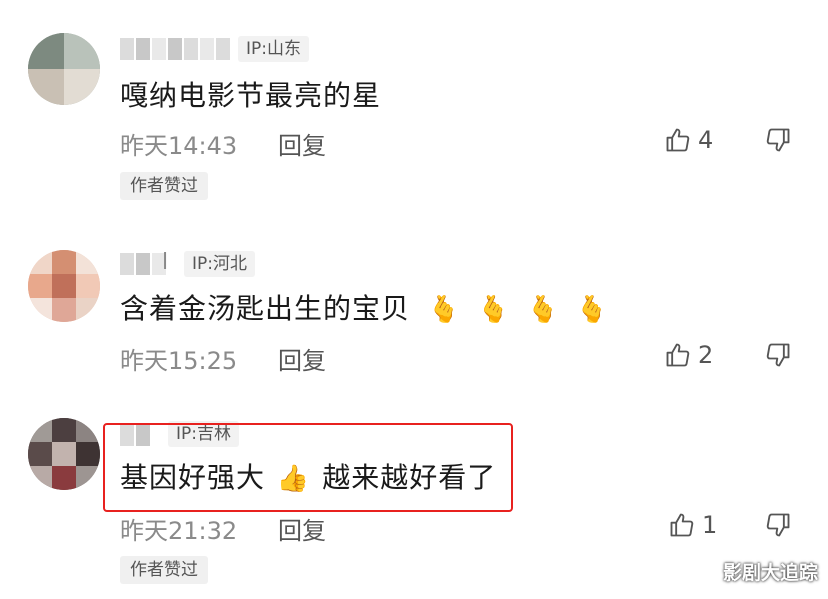  I want to click on watermark: 影剧大追踪, so click(770, 573).